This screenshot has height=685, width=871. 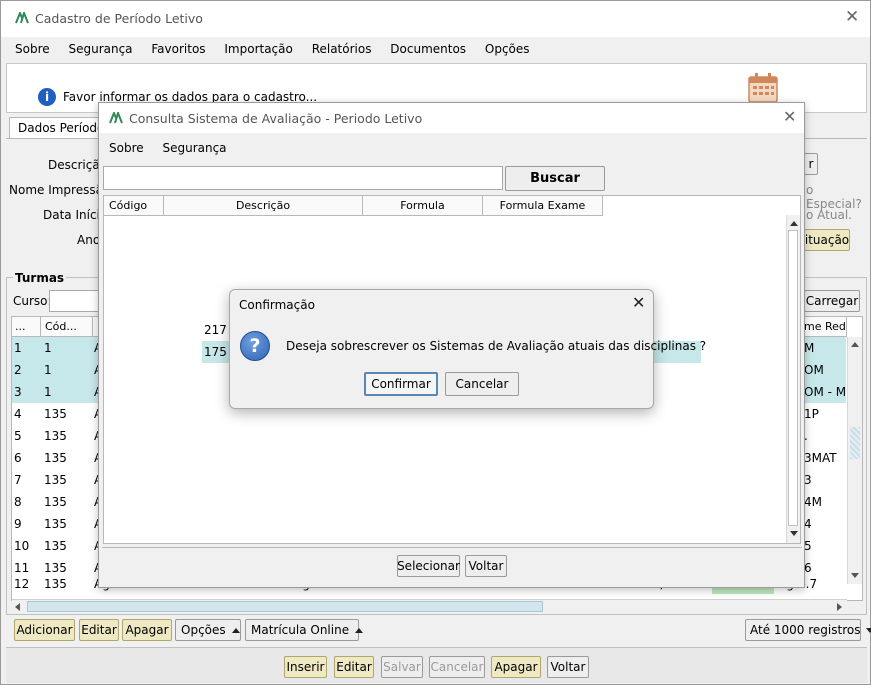 What do you see at coordinates (100, 49) in the screenshot?
I see `menu-seguranca: Segurança` at bounding box center [100, 49].